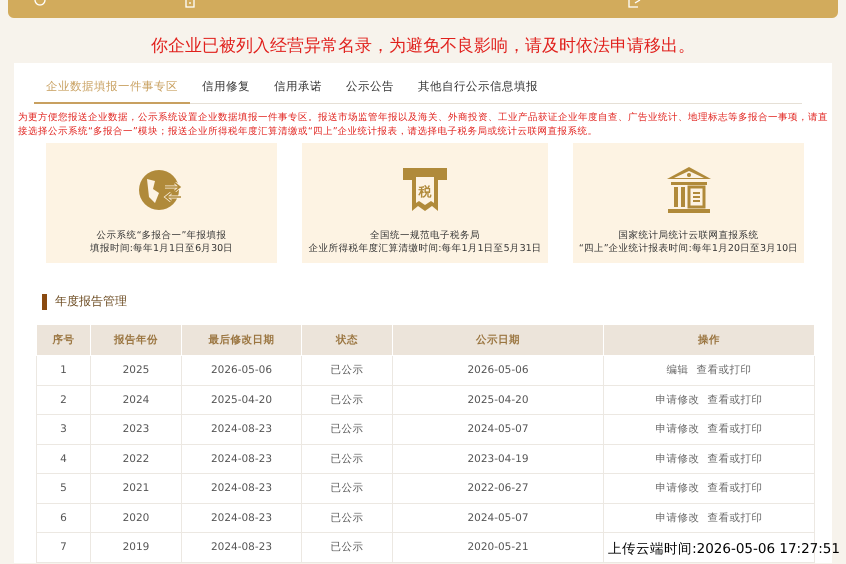  What do you see at coordinates (498, 459) in the screenshot?
I see `table-cell: 2023-04-19` at bounding box center [498, 459].